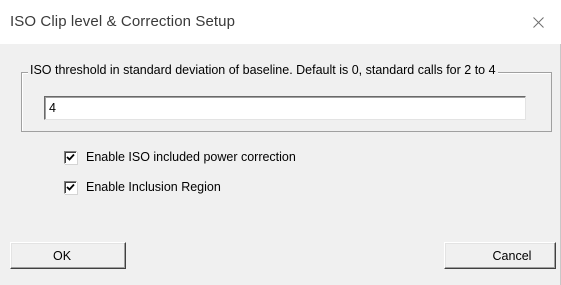 This screenshot has height=285, width=561. I want to click on inclusion-region-checkbox, so click(70, 187).